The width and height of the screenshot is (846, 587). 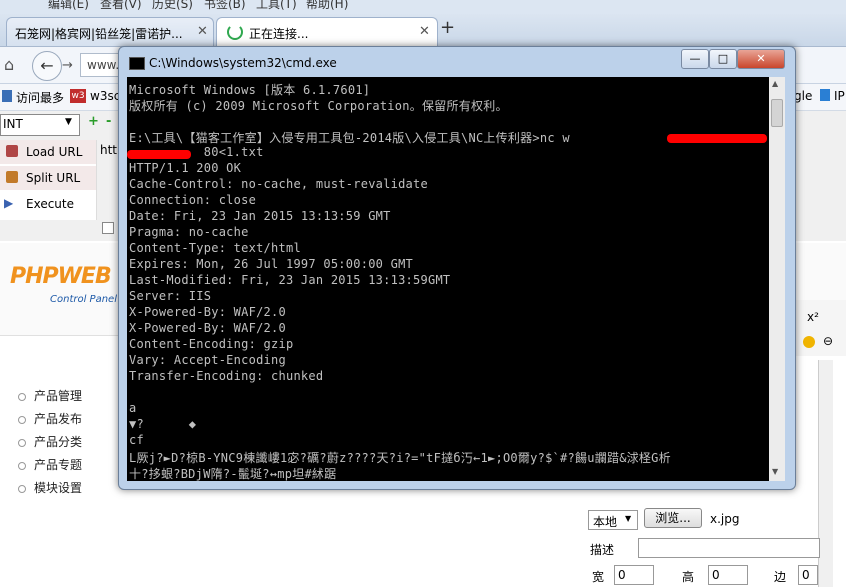 I want to click on width-value: 0, so click(x=622, y=575).